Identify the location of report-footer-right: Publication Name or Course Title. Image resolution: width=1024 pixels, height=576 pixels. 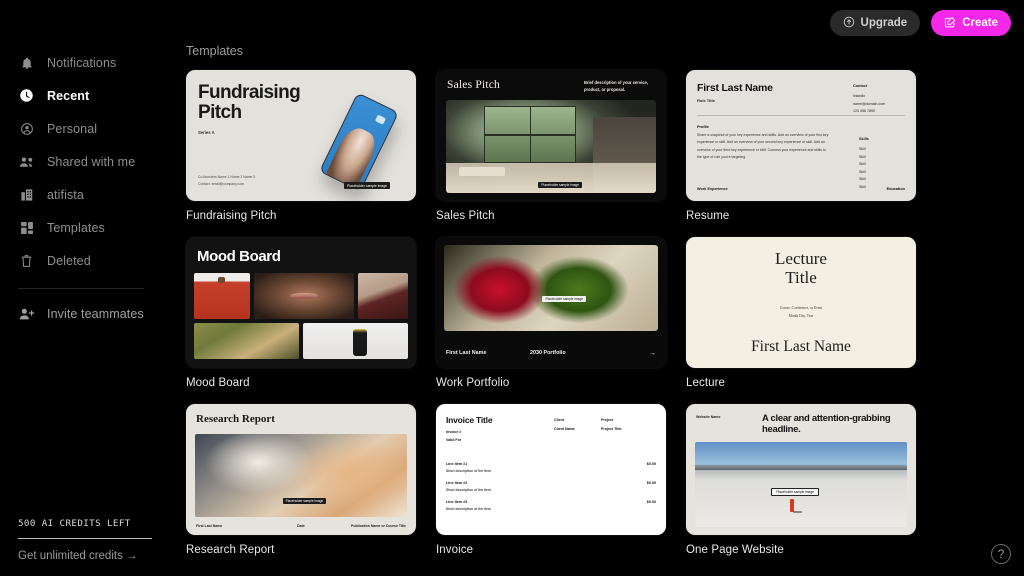
(378, 526).